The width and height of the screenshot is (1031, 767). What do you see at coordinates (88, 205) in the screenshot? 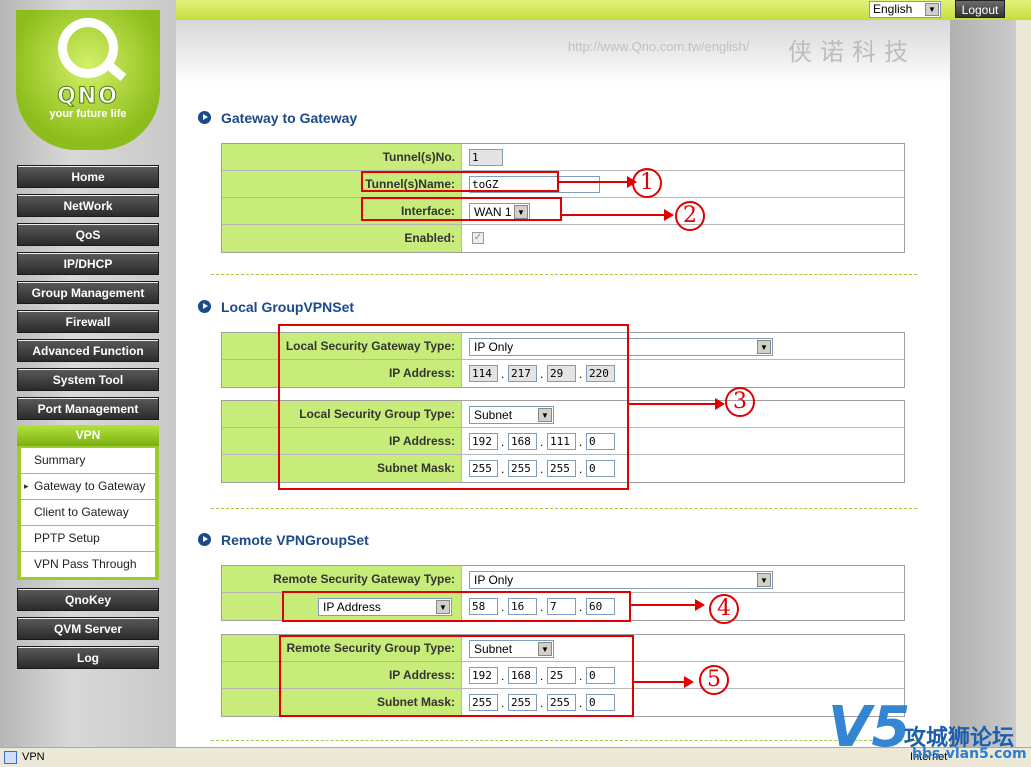
I see `nav-network: NetWork` at bounding box center [88, 205].